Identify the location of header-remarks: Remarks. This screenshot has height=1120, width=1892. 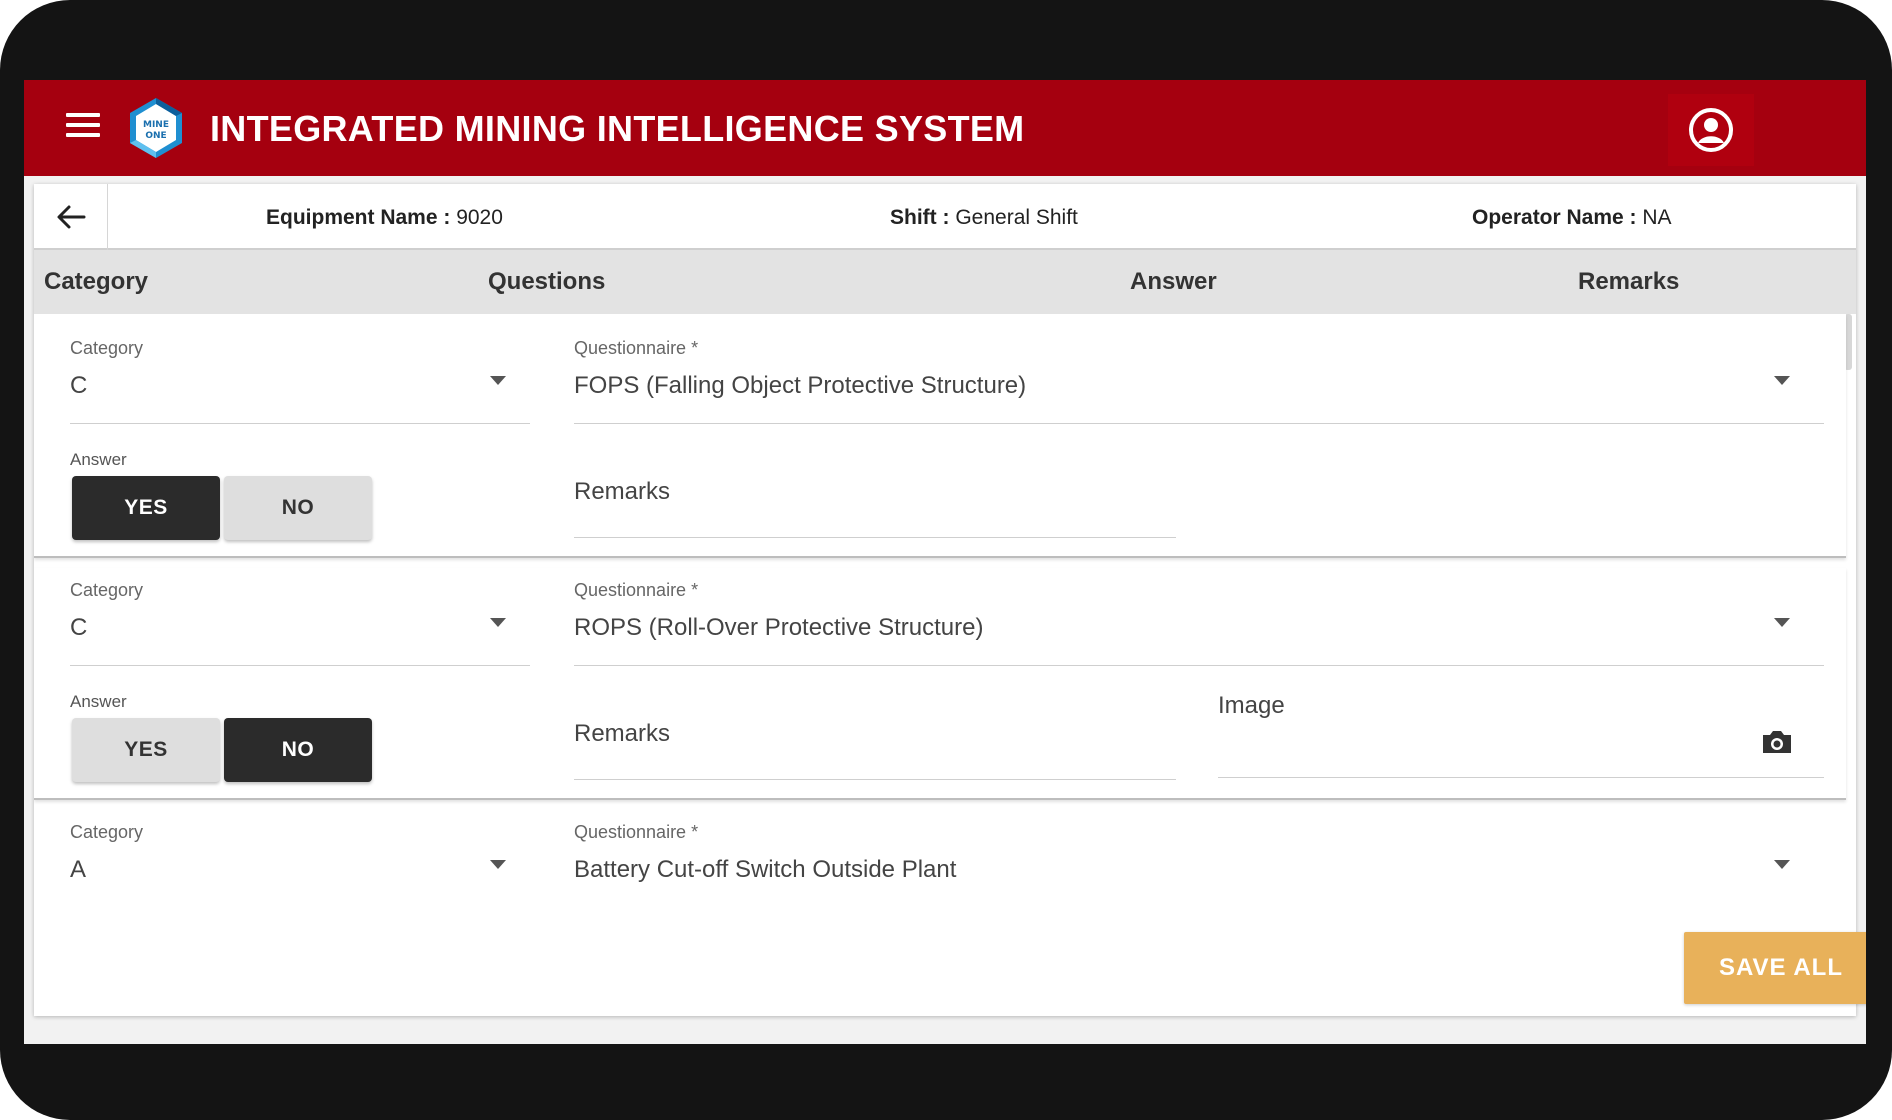
(1629, 281).